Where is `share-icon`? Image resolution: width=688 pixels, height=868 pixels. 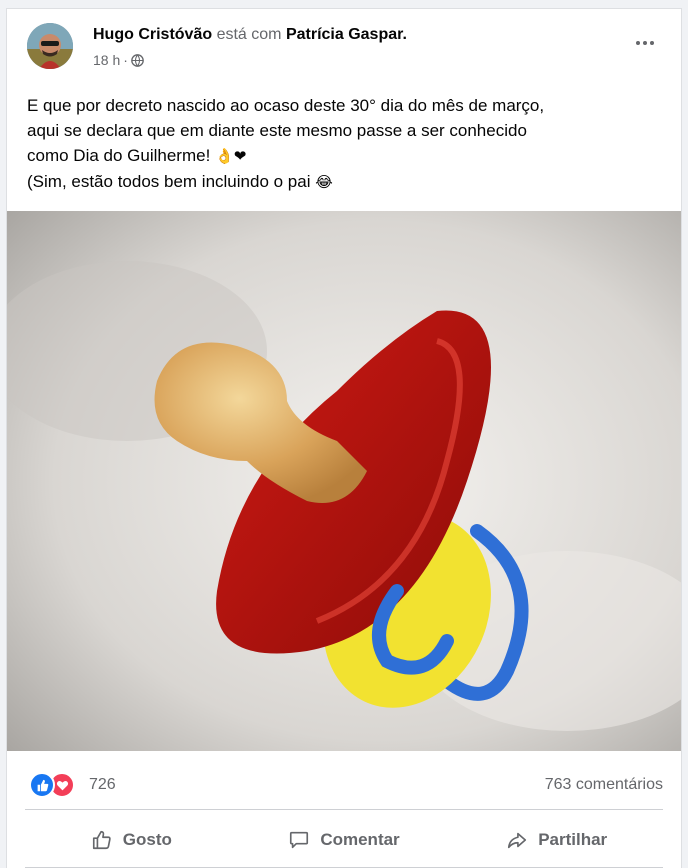
share-icon is located at coordinates (517, 840).